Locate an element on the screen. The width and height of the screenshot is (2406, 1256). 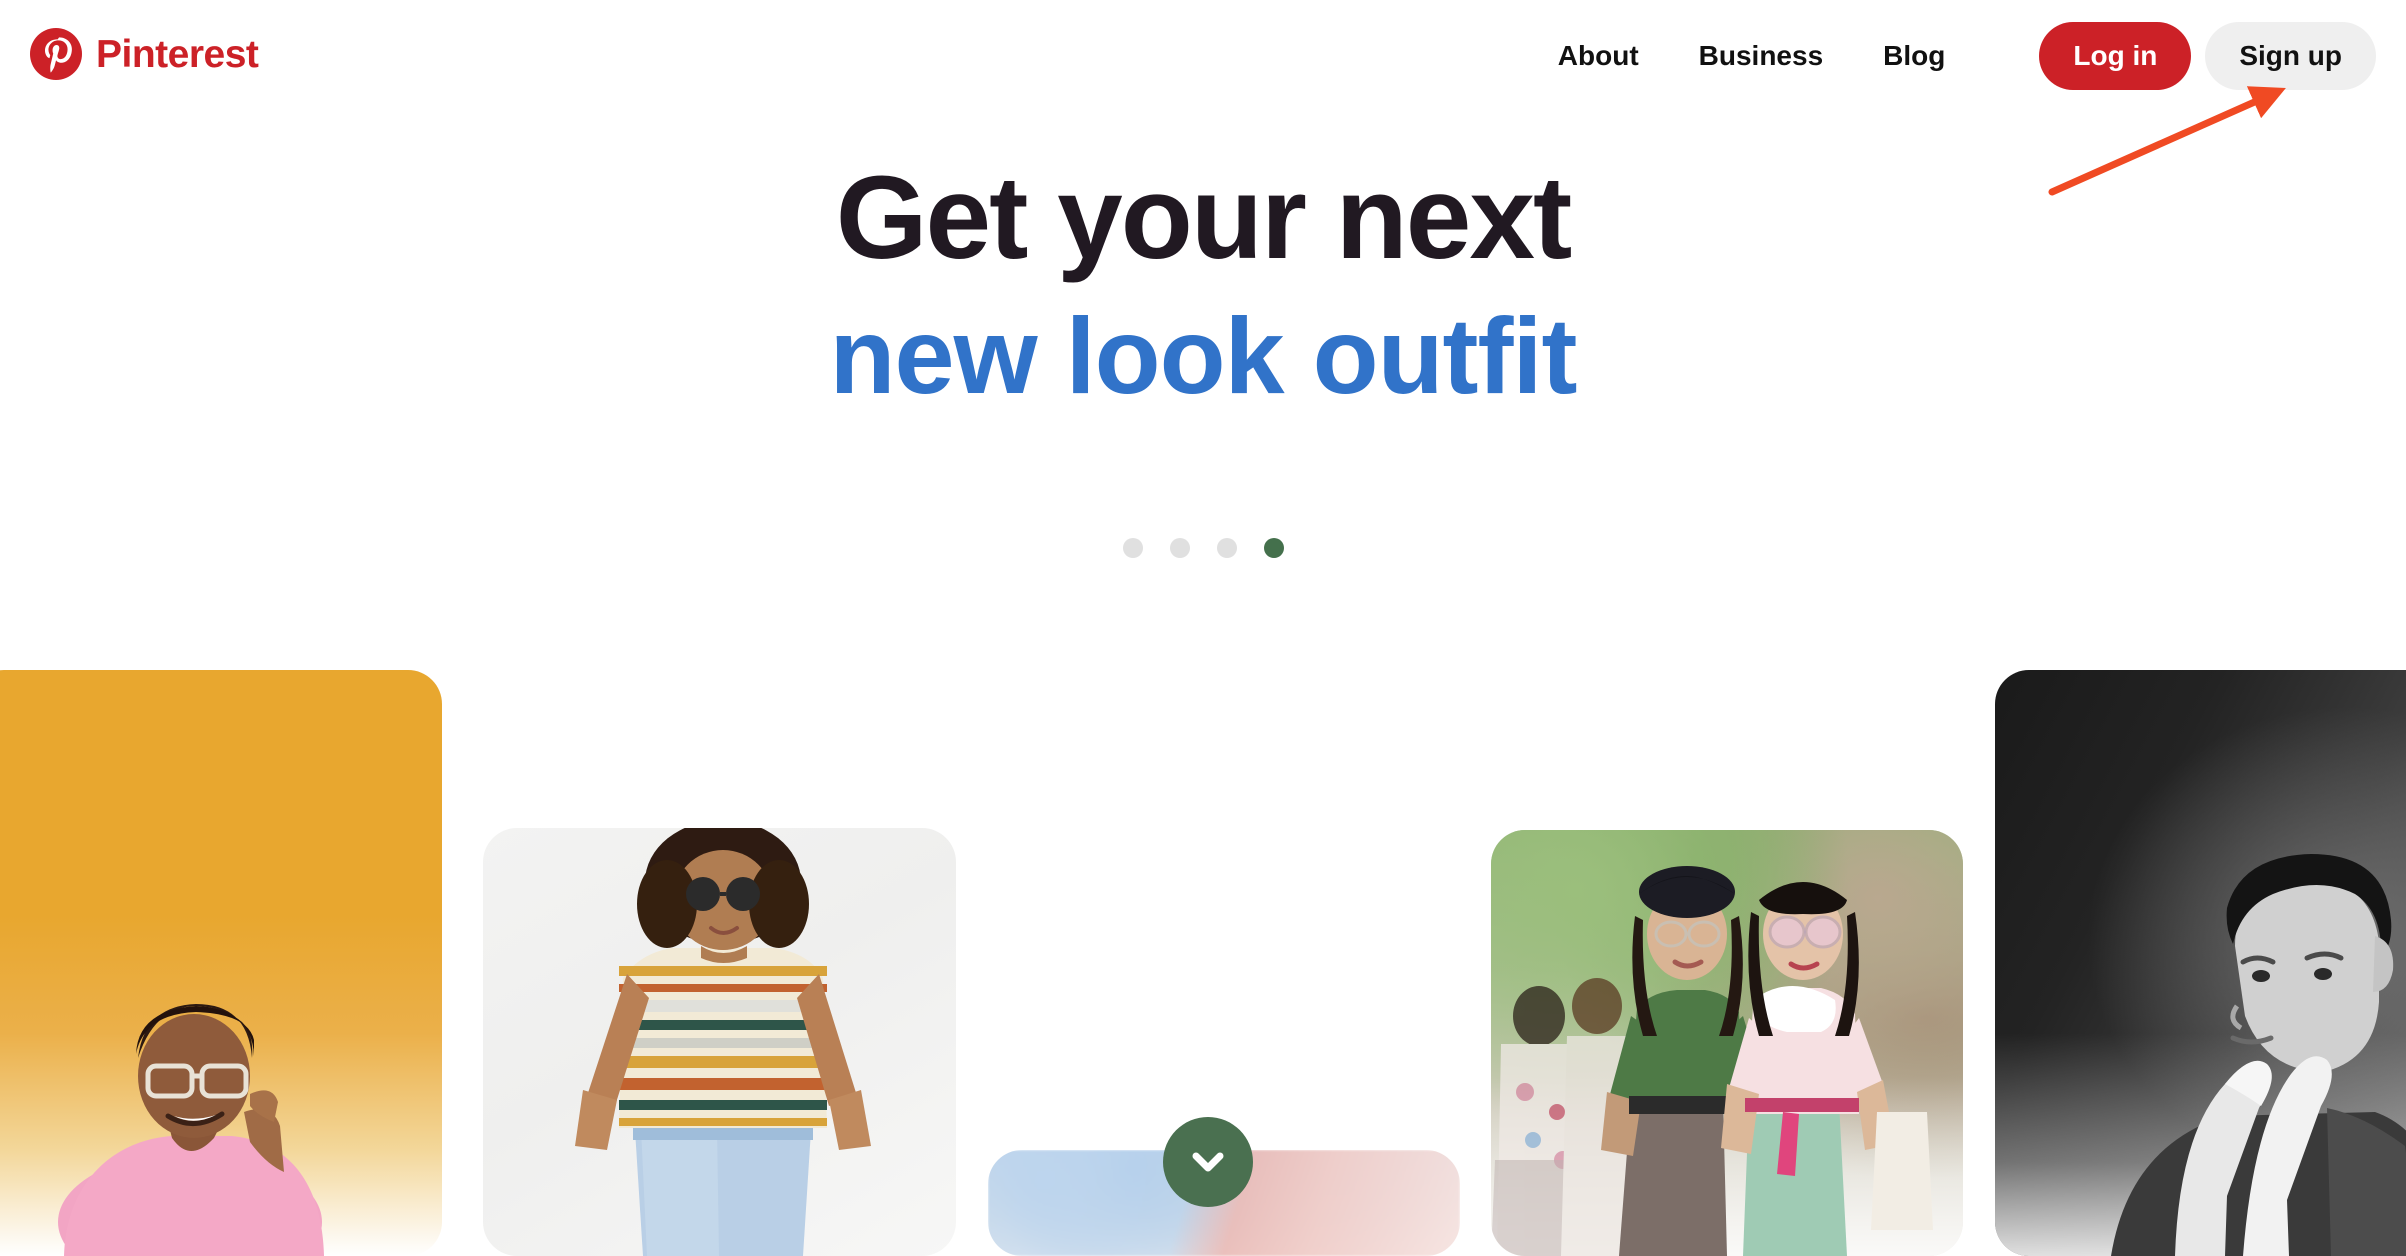
pinterest-p-icon is located at coordinates (56, 54).